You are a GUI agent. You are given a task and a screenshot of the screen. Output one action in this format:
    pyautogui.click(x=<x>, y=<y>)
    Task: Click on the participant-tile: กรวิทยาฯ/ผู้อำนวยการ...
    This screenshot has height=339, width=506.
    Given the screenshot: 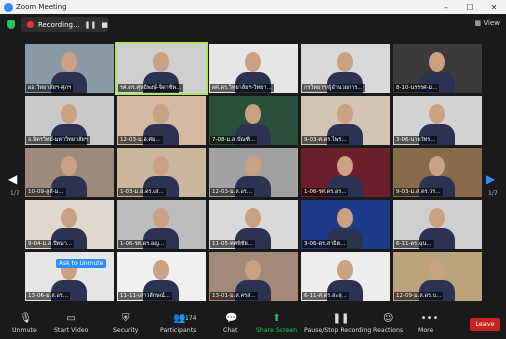 What is the action you would take?
    pyautogui.click(x=345, y=68)
    